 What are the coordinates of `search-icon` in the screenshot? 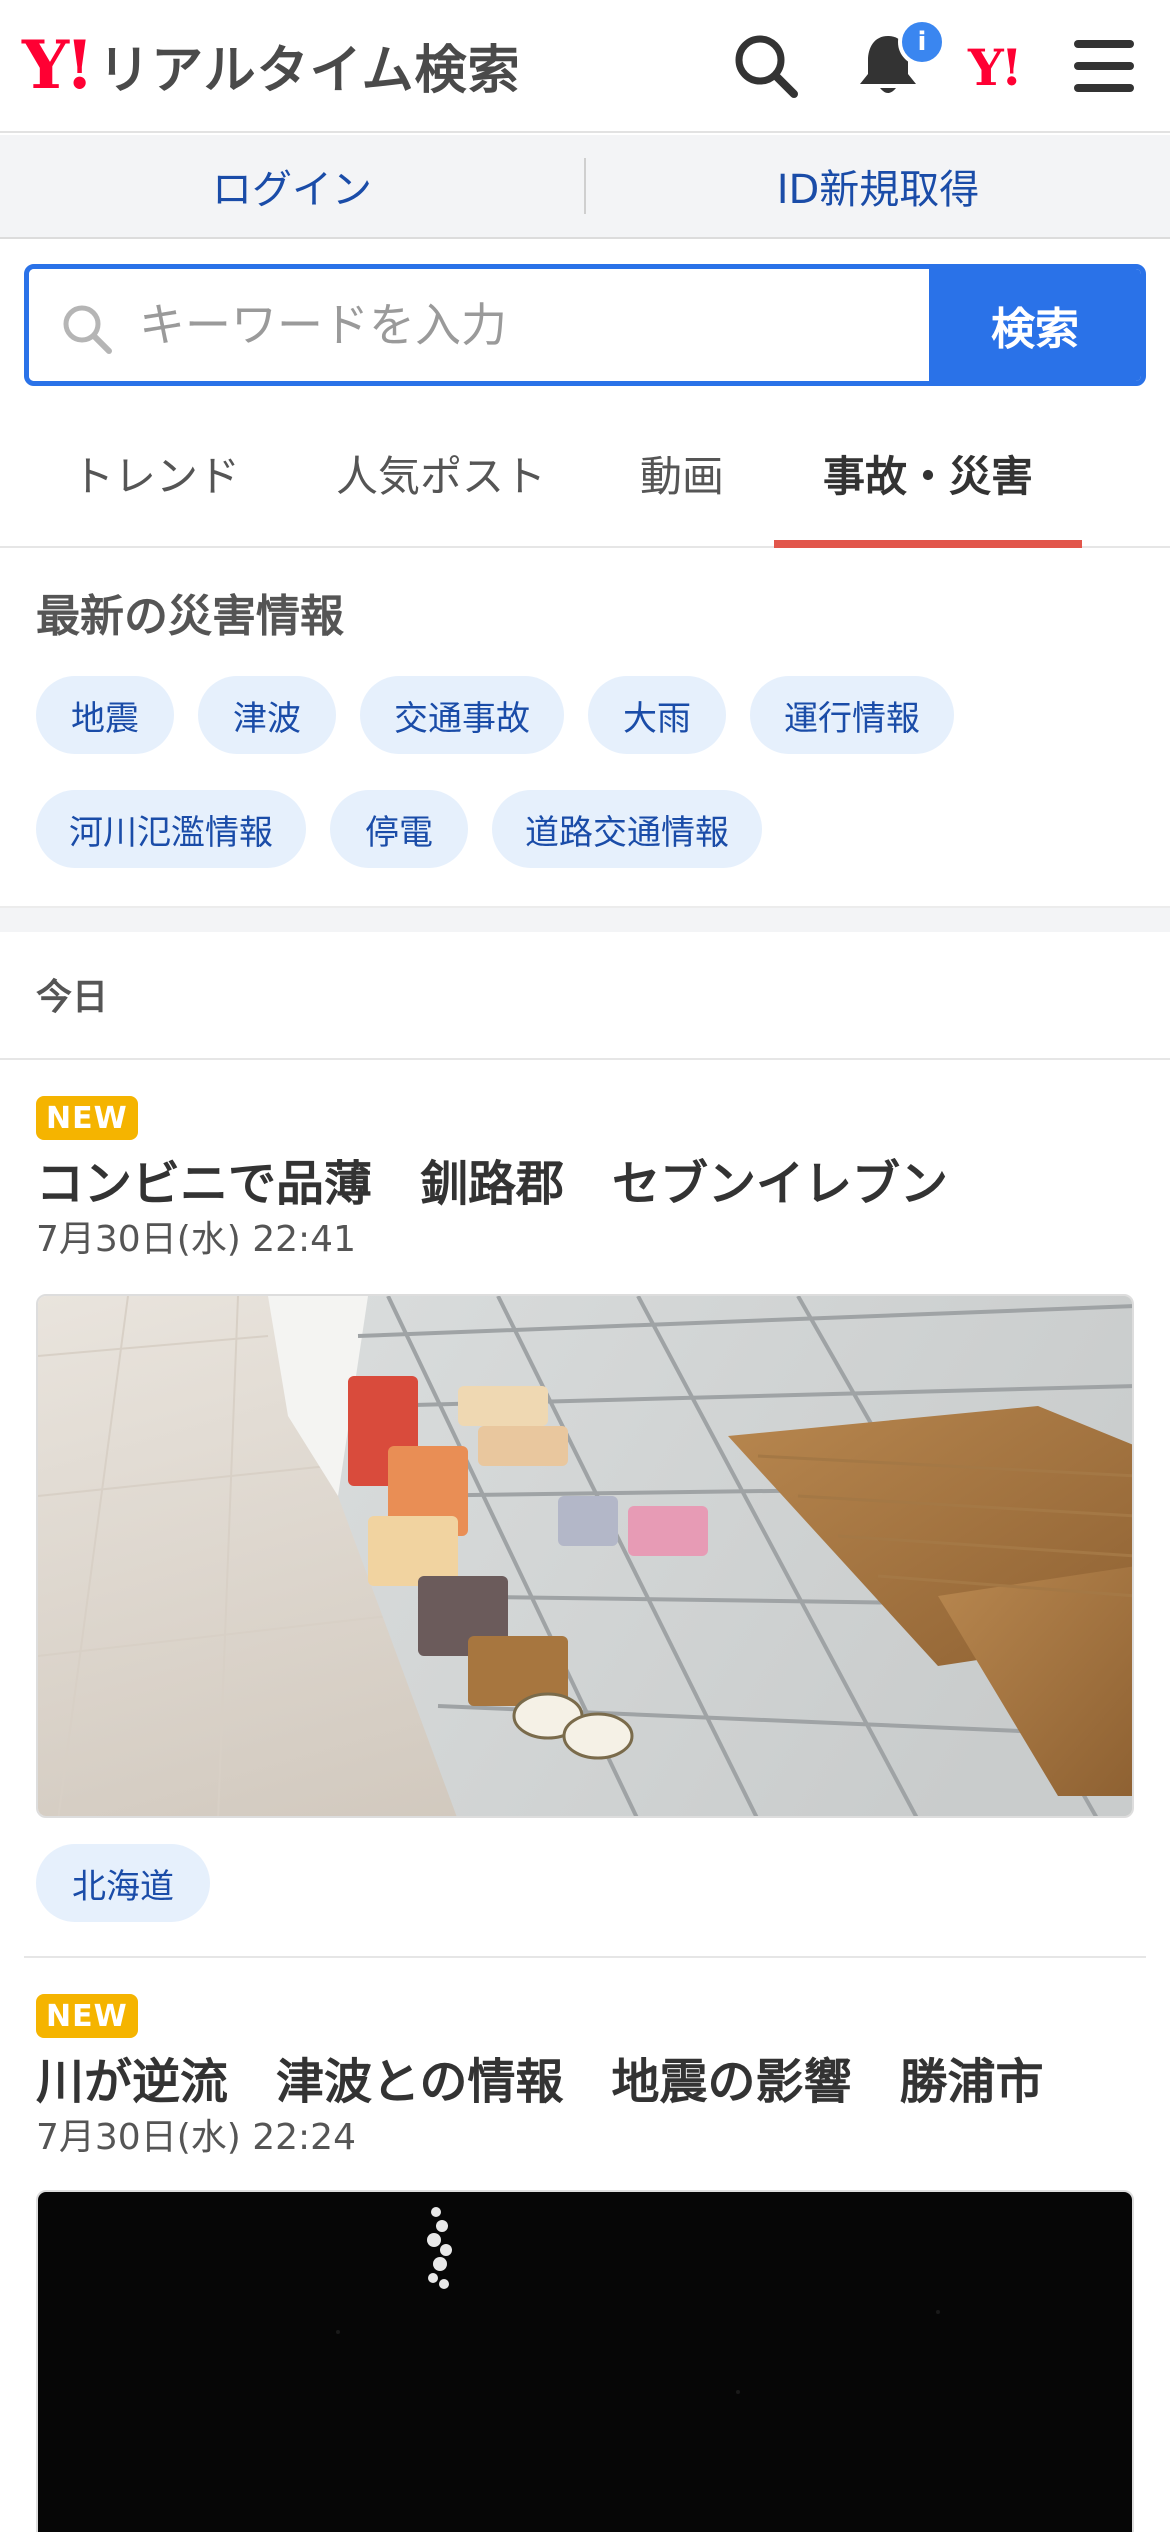 It's located at (766, 66).